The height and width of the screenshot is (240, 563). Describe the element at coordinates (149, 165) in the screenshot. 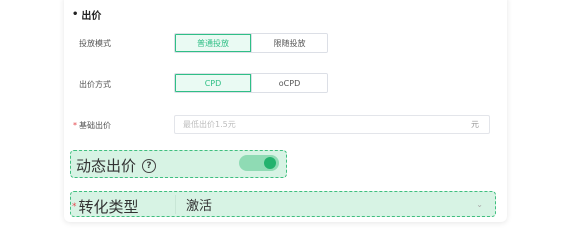

I see `question-circle-icon: ?` at that location.